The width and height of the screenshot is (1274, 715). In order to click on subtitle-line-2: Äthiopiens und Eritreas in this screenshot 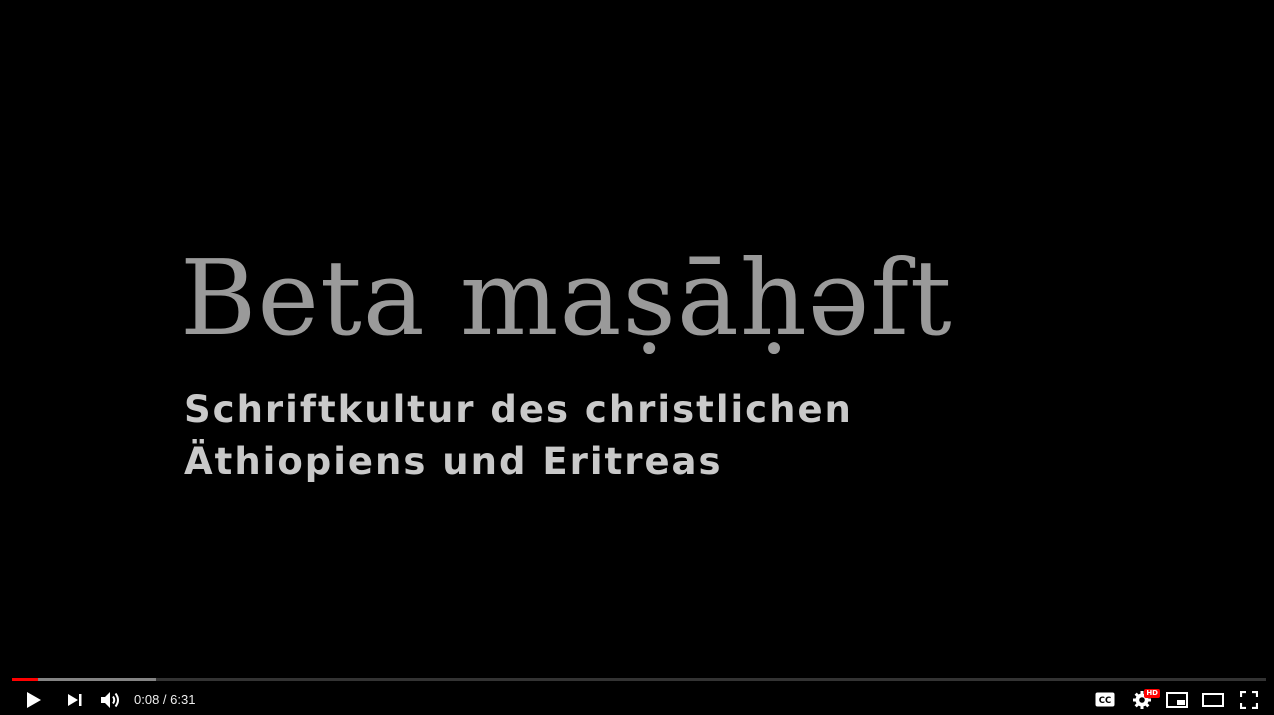, I will do `click(453, 461)`.